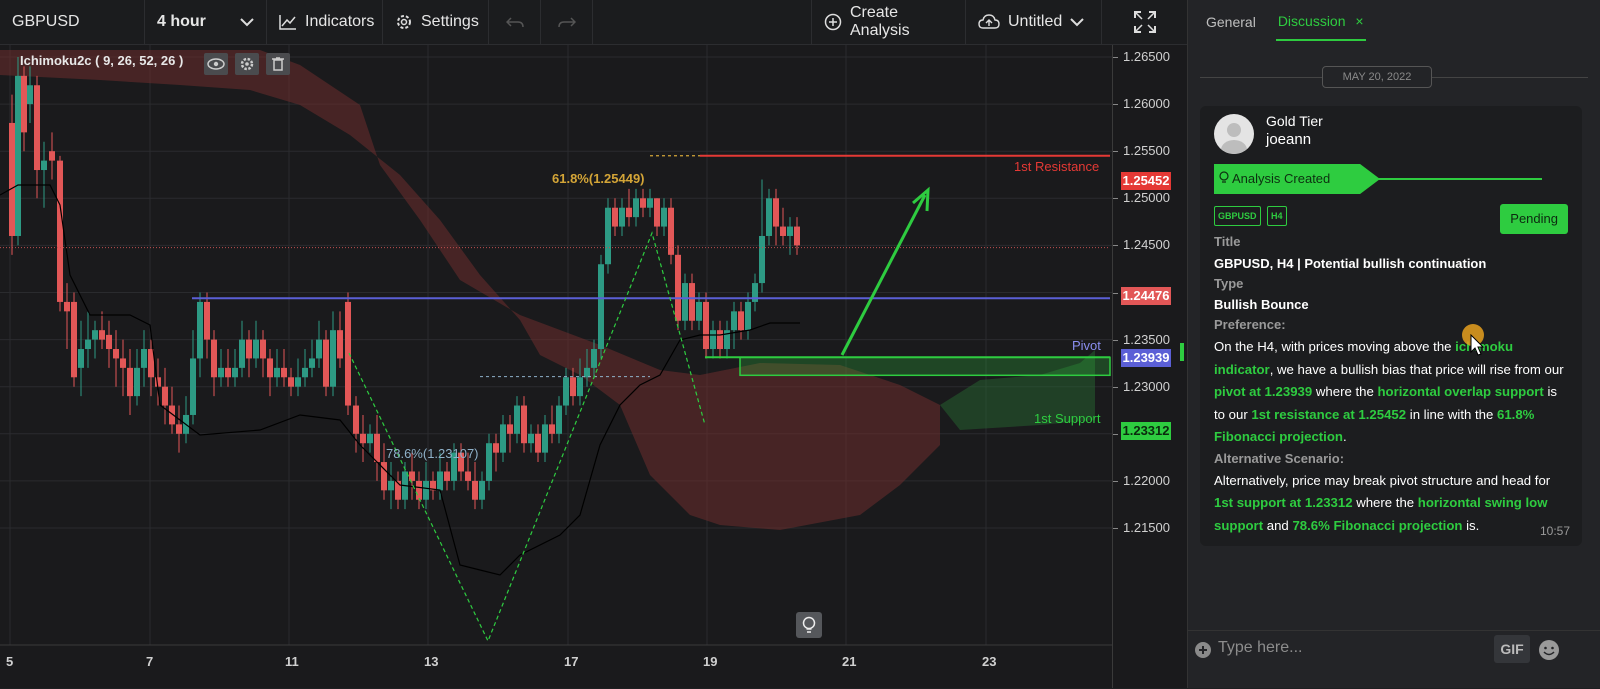  Describe the element at coordinates (1229, 283) in the screenshot. I see `type-label: Type` at that location.